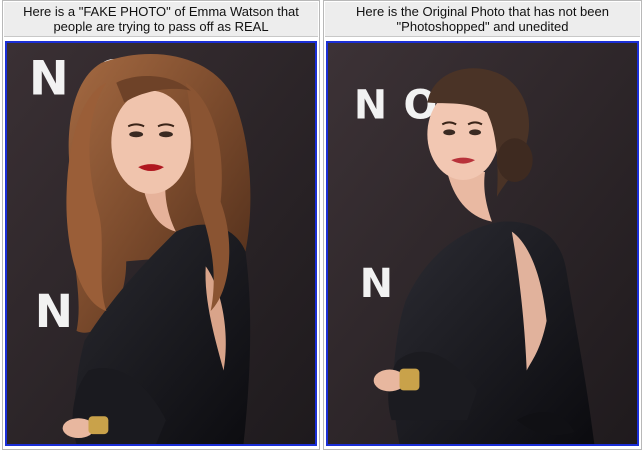 The width and height of the screenshot is (644, 450). What do you see at coordinates (514, 160) in the screenshot?
I see `hair-bun` at bounding box center [514, 160].